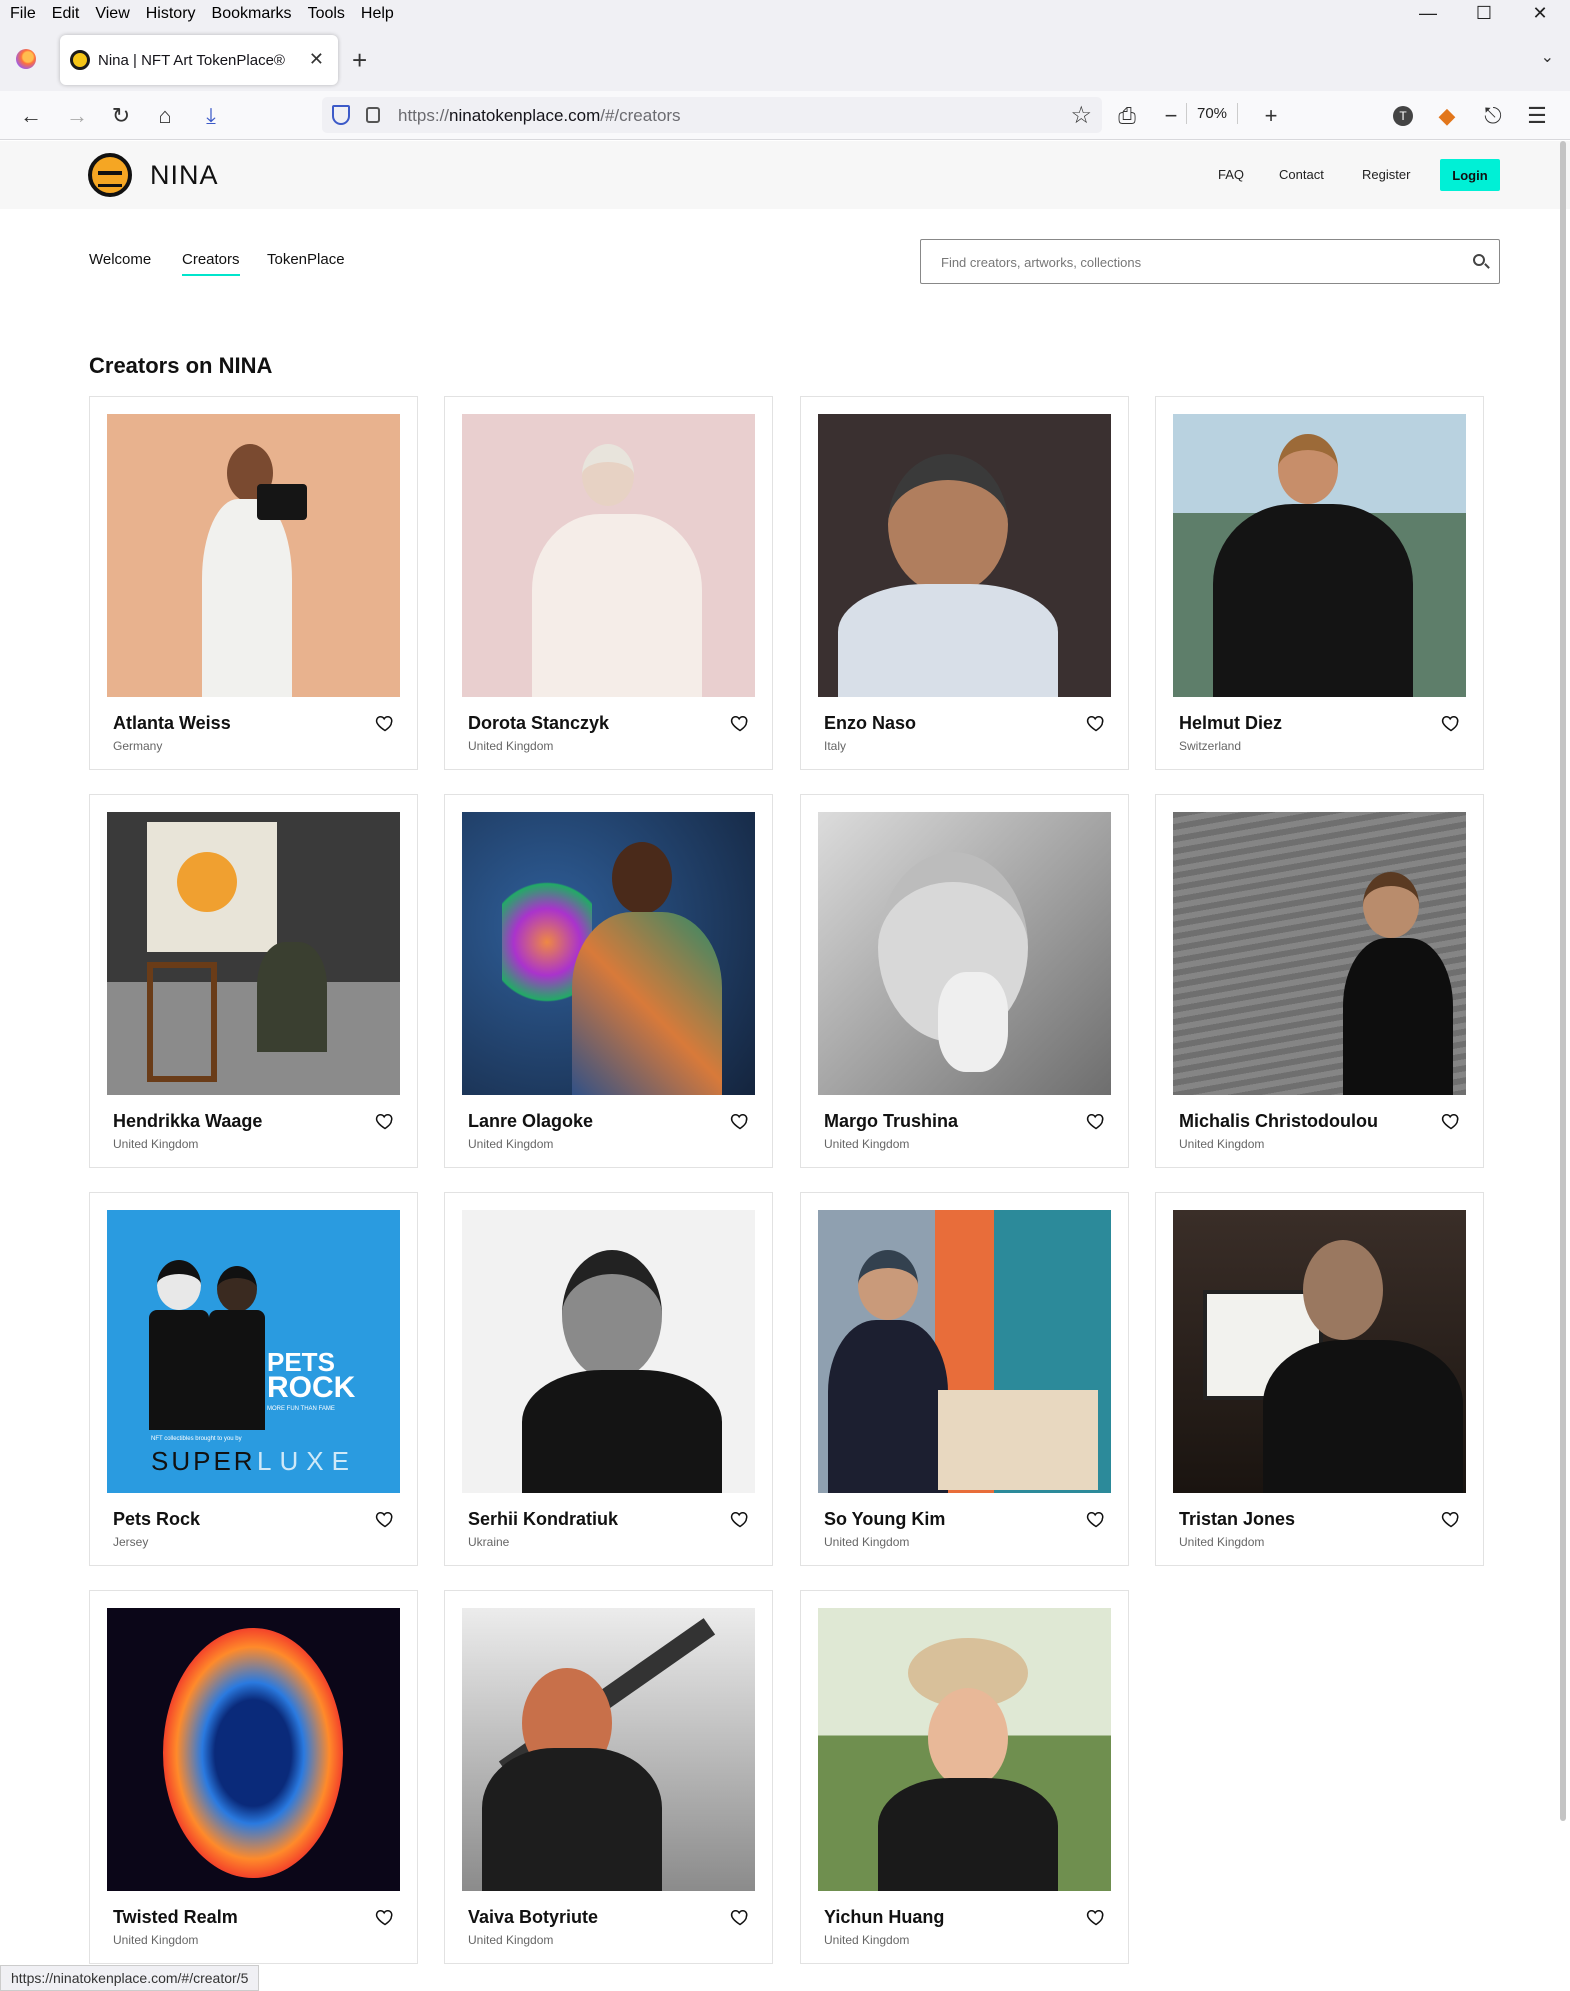 The width and height of the screenshot is (1570, 1991). What do you see at coordinates (1212, 113) in the screenshot?
I see `zoom-level: 70%` at bounding box center [1212, 113].